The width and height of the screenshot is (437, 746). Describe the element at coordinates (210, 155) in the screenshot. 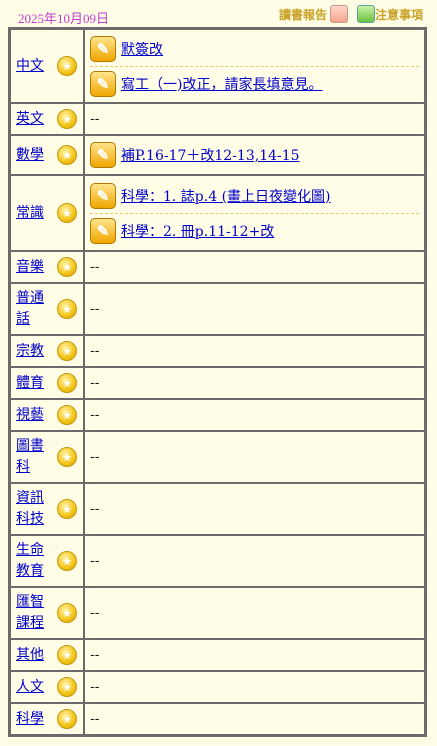

I see `homework-link: 補P.16-17＋改12-13,14-15` at that location.